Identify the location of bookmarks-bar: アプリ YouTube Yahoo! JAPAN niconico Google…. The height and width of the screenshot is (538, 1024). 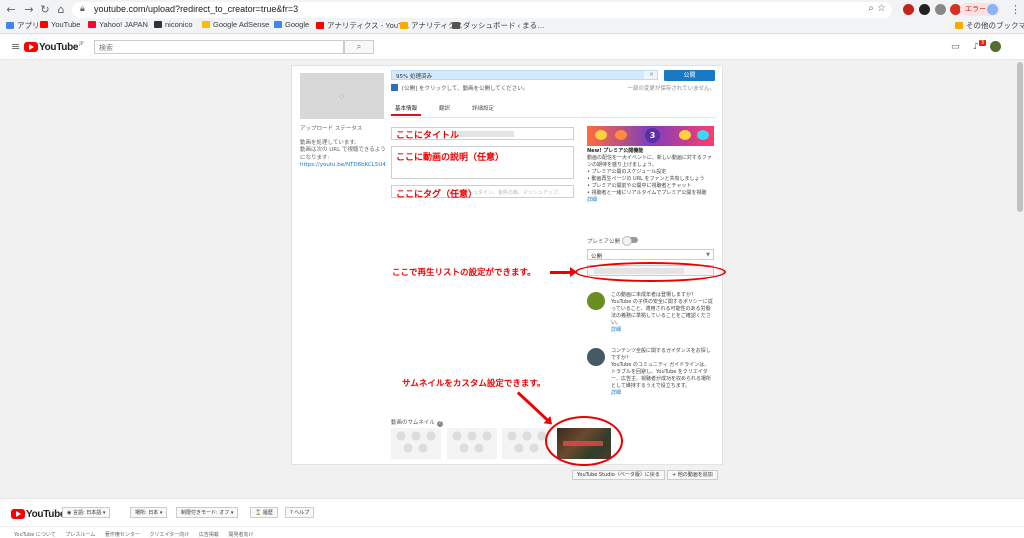
(512, 26).